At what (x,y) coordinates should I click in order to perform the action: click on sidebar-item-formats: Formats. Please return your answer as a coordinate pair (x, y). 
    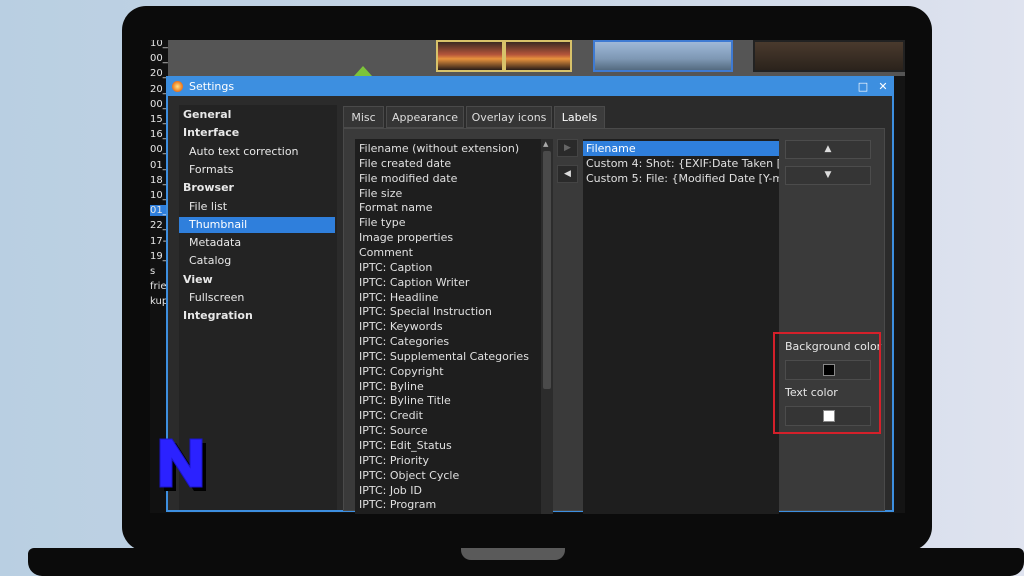
    Looking at the image, I should click on (257, 170).